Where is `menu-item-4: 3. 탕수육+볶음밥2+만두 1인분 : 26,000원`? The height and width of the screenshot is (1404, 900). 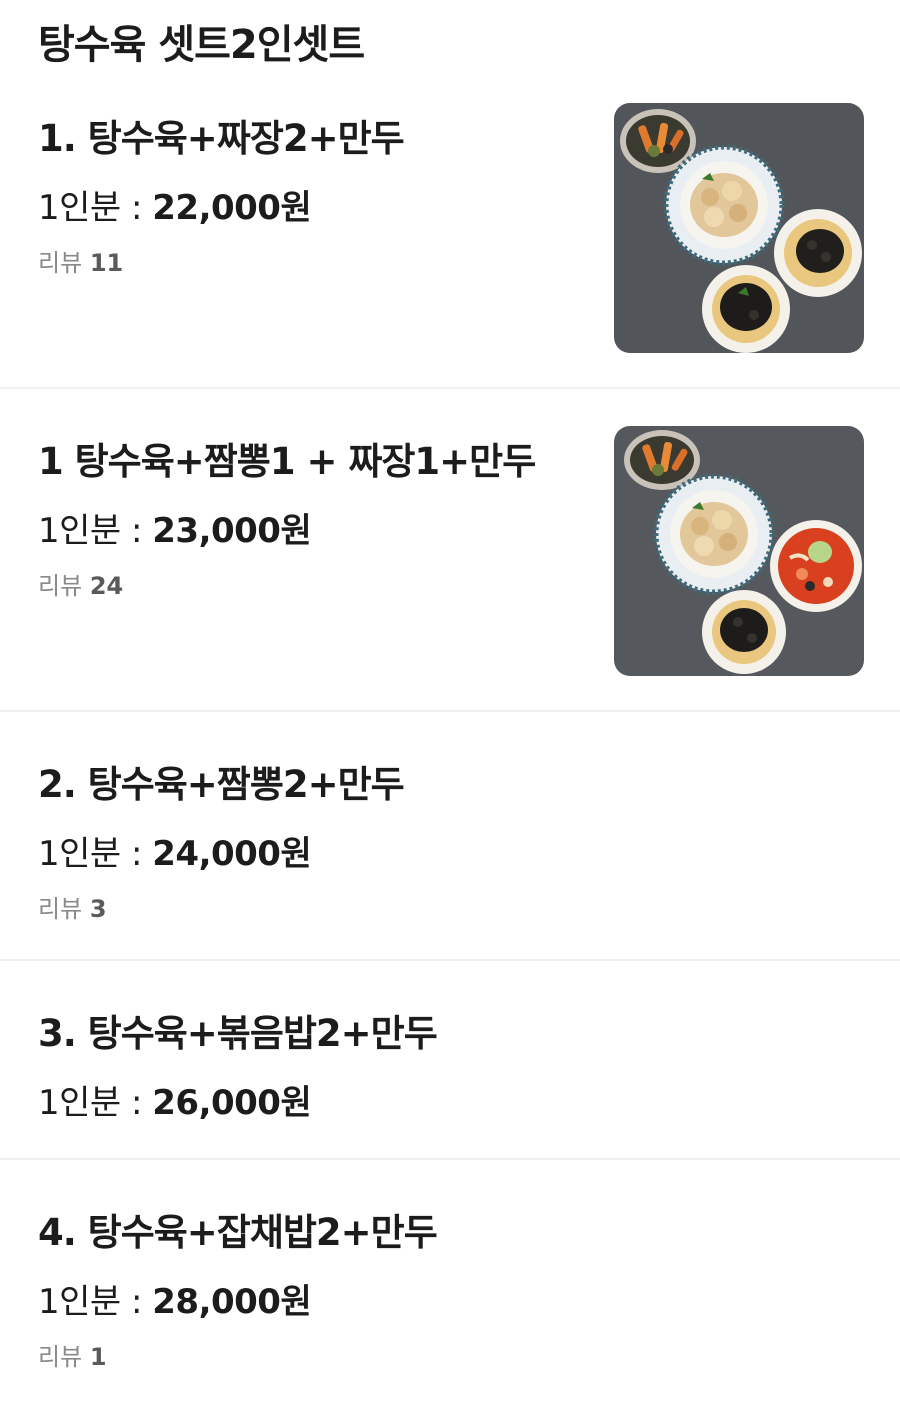 menu-item-4: 3. 탕수육+볶음밥2+만두 1인분 : 26,000원 is located at coordinates (450, 1060).